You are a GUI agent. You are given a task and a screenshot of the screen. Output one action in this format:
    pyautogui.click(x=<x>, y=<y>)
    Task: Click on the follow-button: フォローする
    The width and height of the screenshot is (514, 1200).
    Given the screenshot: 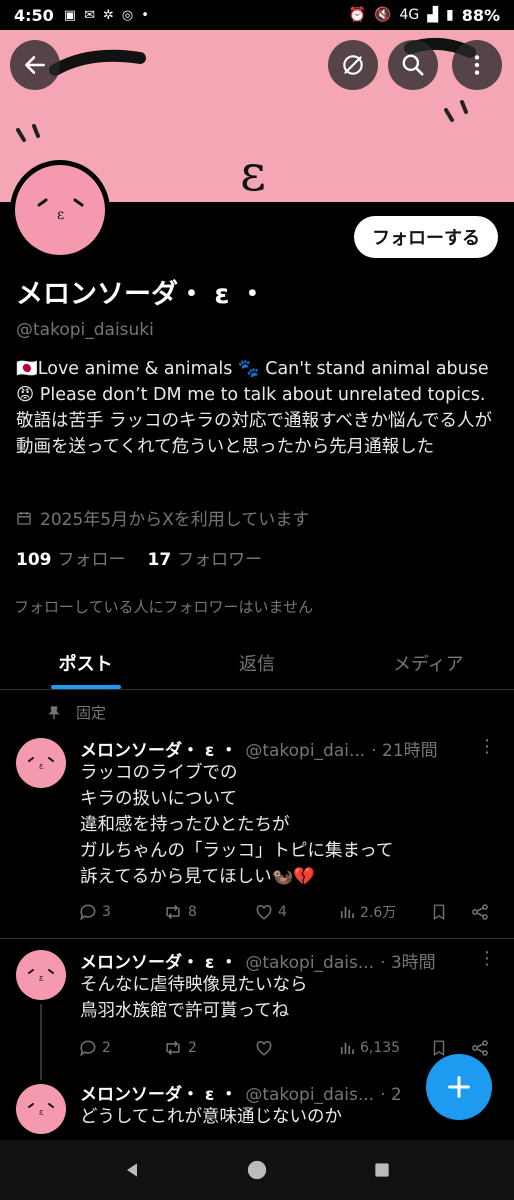 What is the action you would take?
    pyautogui.click(x=426, y=237)
    